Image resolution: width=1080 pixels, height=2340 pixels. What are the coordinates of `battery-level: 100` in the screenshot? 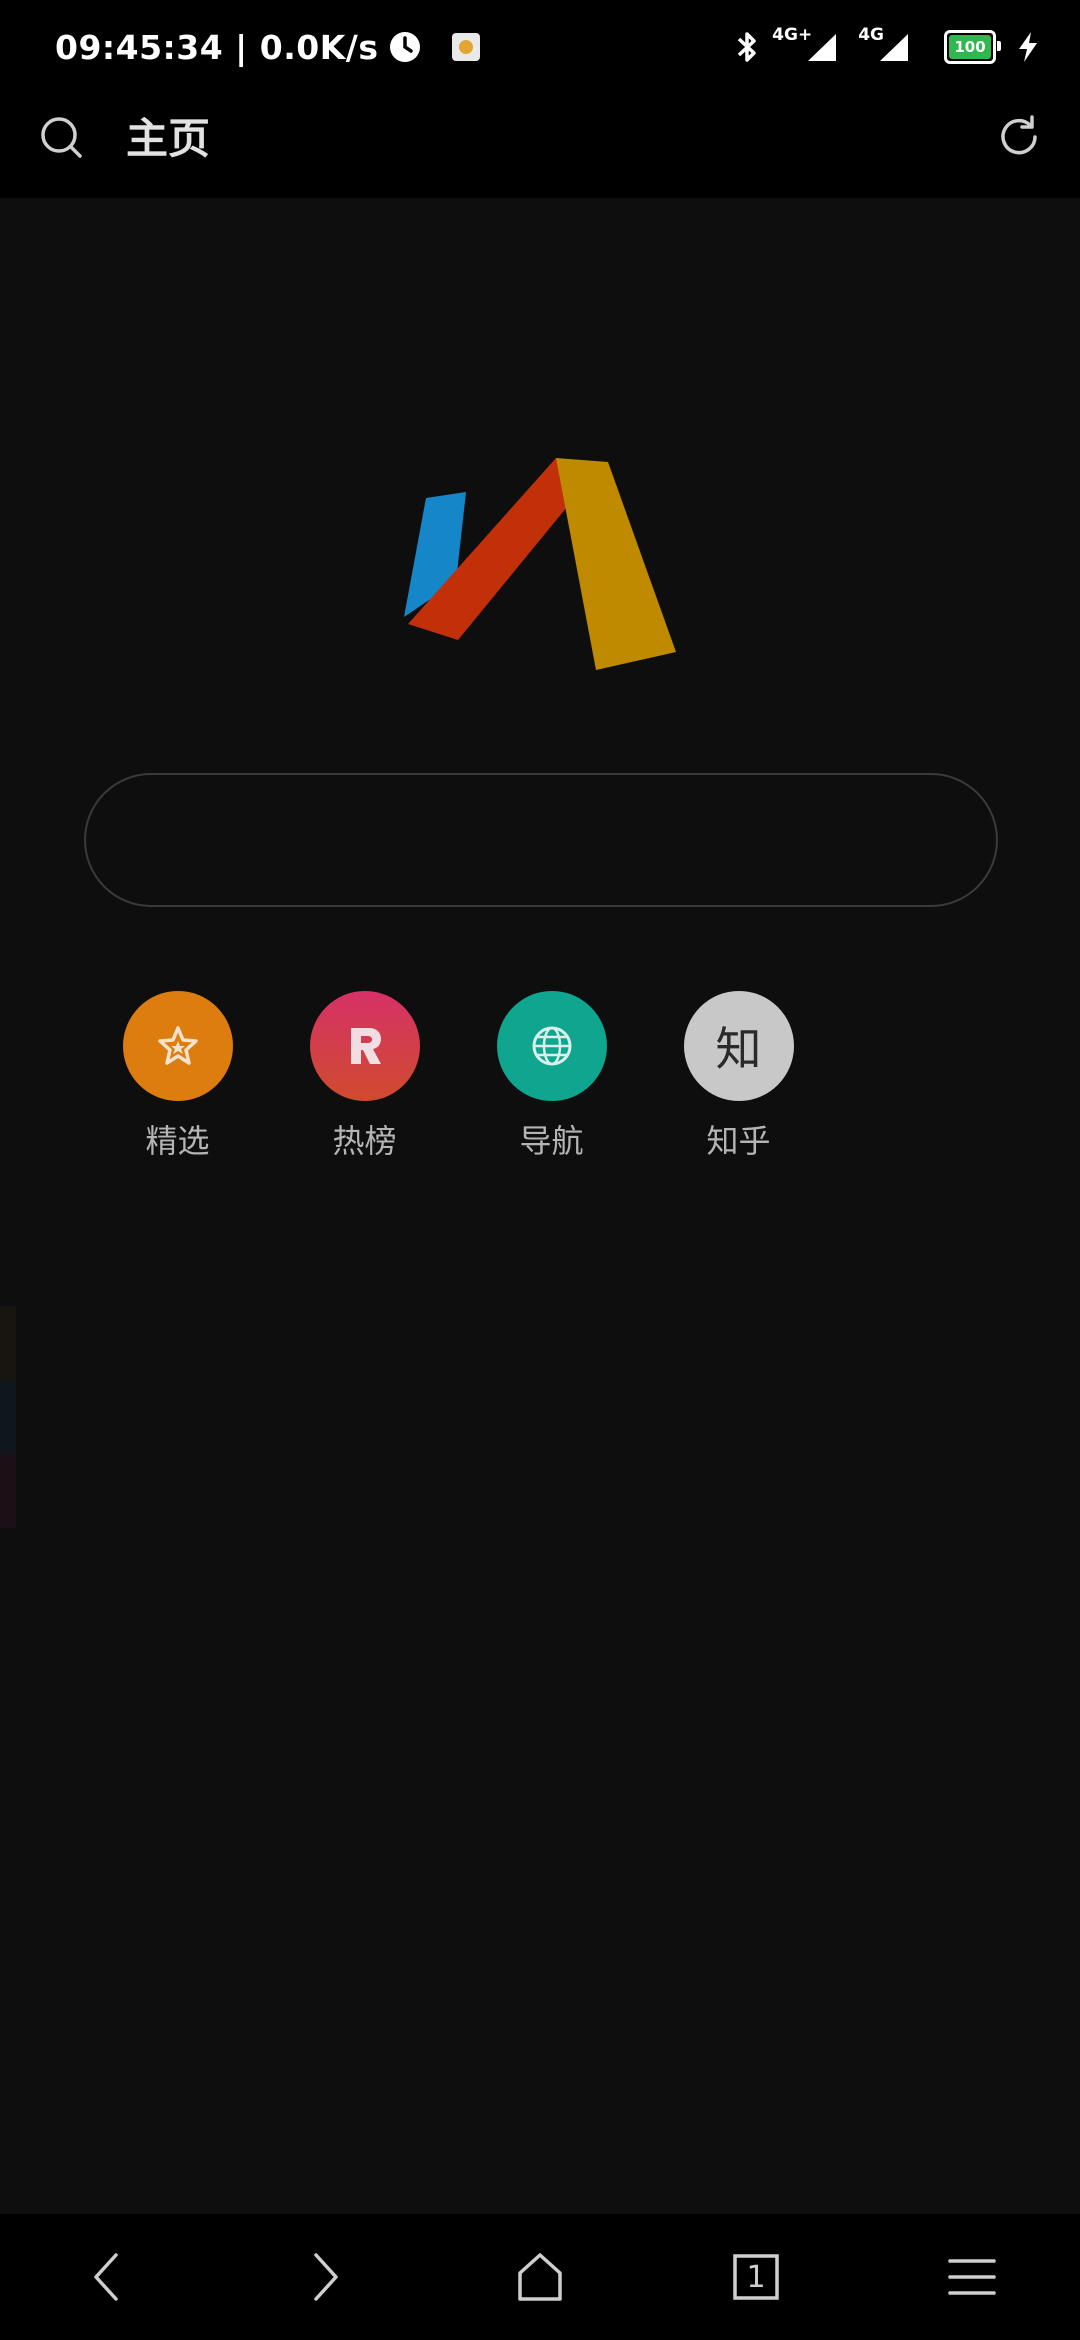 It's located at (970, 47).